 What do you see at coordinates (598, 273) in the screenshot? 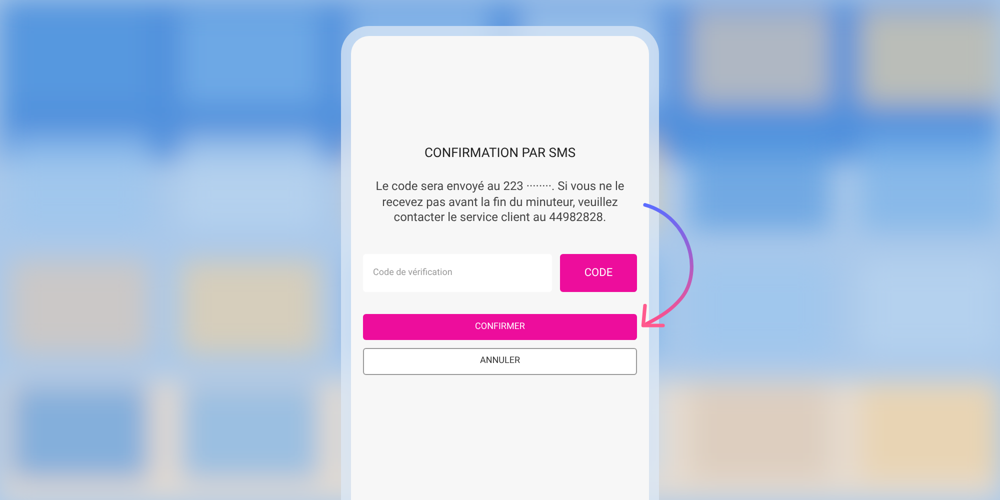
I see `code-button: CODE` at bounding box center [598, 273].